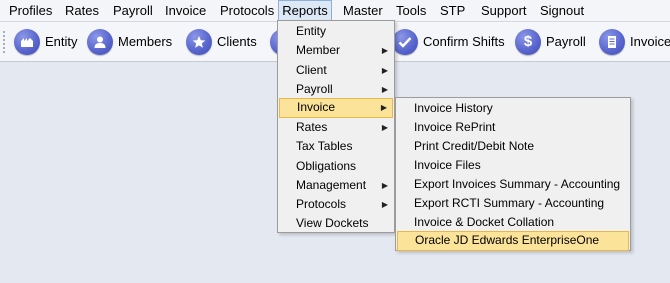 The image size is (670, 283). What do you see at coordinates (336, 185) in the screenshot?
I see `reports-item-management: Management ▶` at bounding box center [336, 185].